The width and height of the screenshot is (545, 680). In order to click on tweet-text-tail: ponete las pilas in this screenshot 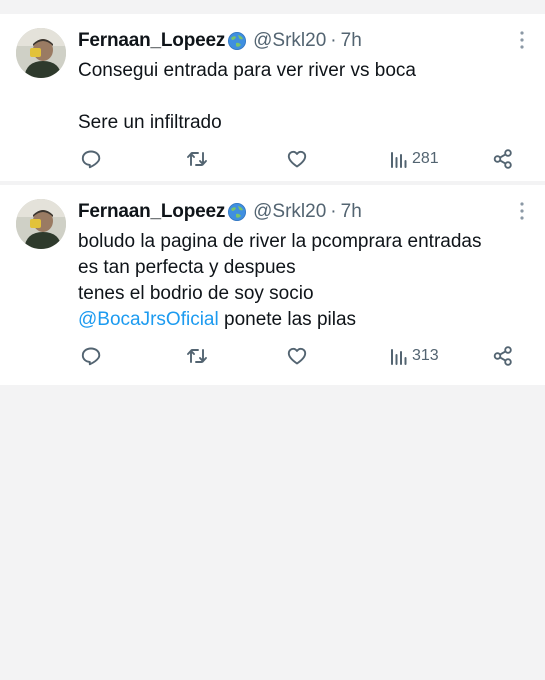, I will do `click(287, 319)`.